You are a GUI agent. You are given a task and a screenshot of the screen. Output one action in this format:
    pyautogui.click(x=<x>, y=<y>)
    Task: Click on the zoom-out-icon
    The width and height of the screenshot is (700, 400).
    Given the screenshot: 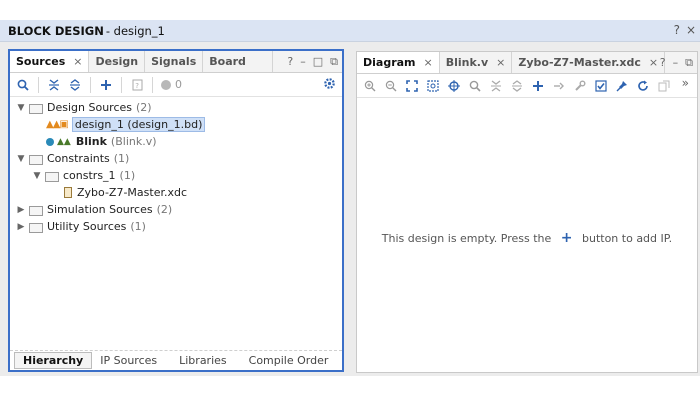 What is the action you would take?
    pyautogui.click(x=391, y=86)
    